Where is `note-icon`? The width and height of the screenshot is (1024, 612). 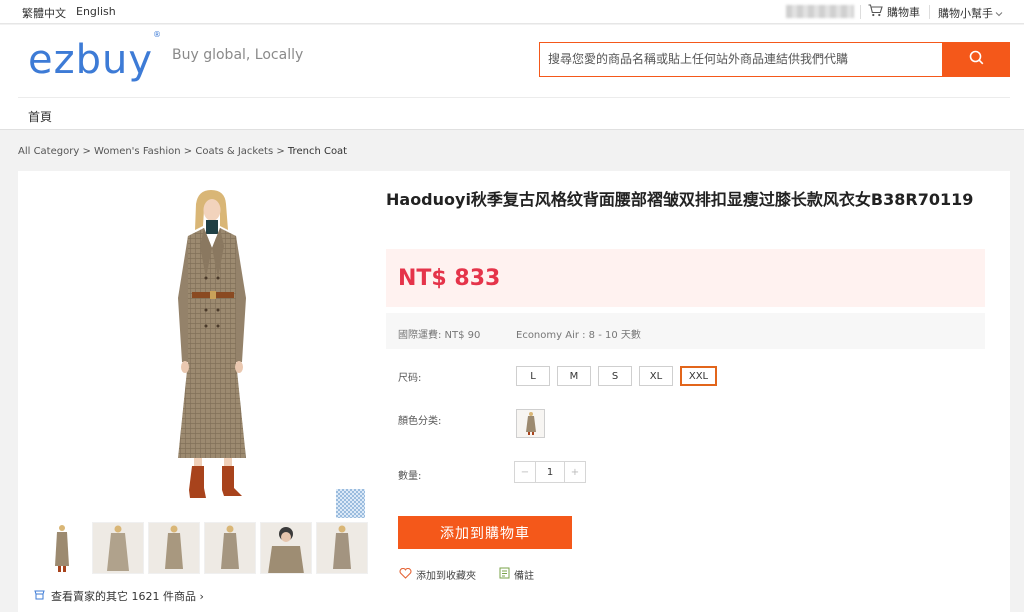
note-icon is located at coordinates (504, 574).